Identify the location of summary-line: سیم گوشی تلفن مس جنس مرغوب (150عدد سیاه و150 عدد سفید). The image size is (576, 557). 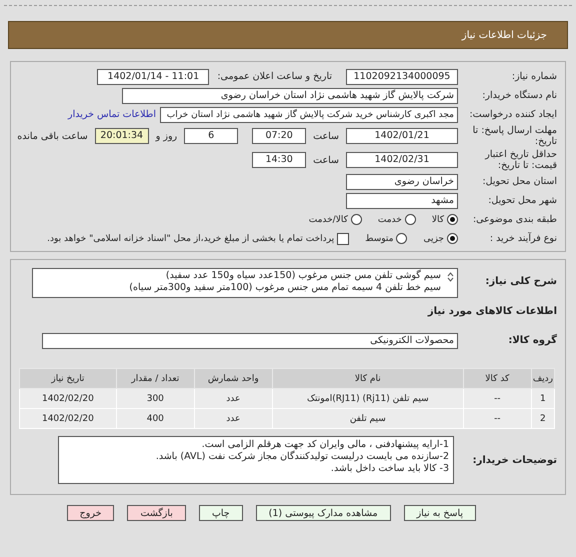
(302, 276).